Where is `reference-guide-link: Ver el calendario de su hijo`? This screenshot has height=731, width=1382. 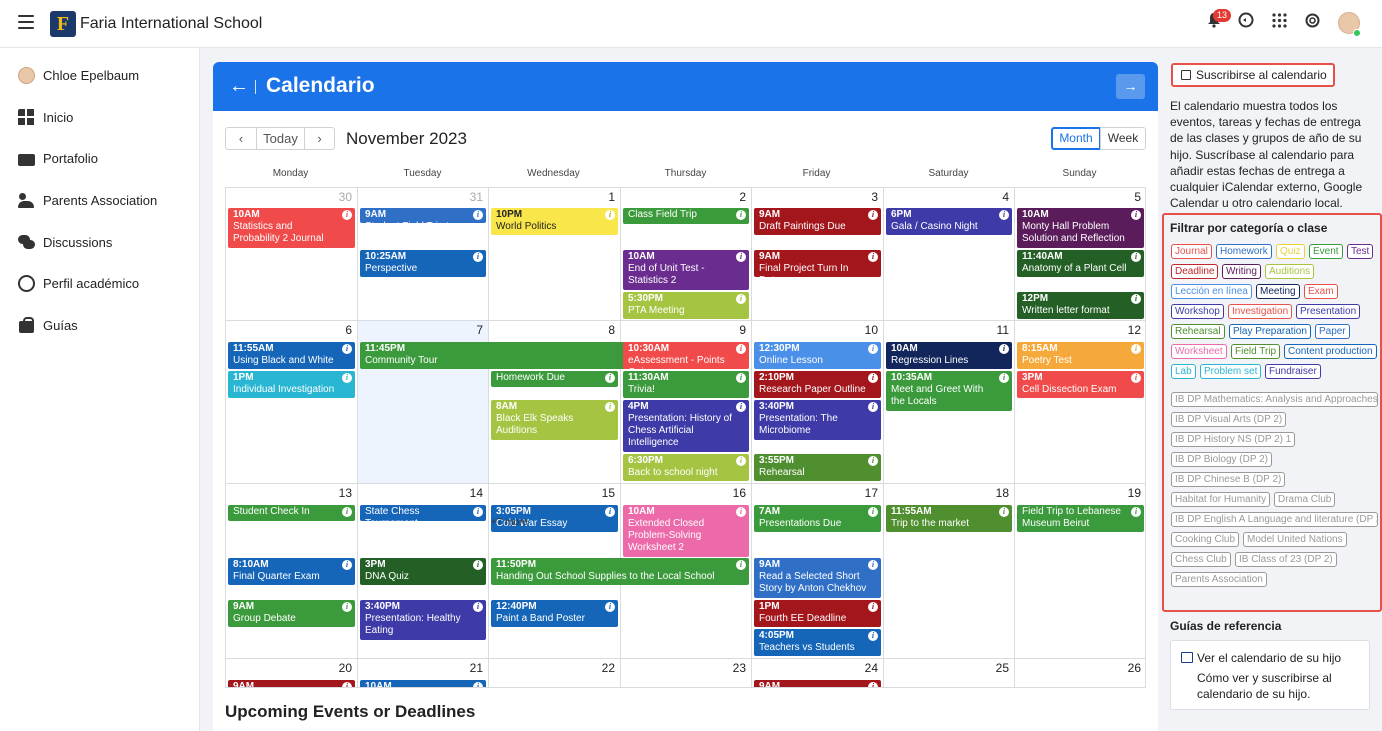 reference-guide-link: Ver el calendario de su hijo is located at coordinates (1269, 658).